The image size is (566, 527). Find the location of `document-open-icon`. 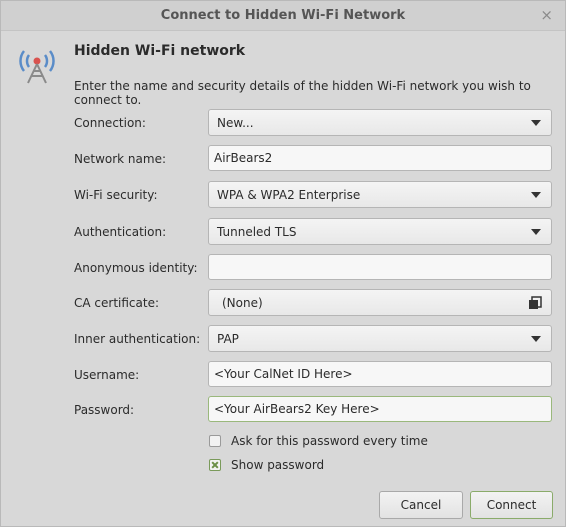

document-open-icon is located at coordinates (535, 302).